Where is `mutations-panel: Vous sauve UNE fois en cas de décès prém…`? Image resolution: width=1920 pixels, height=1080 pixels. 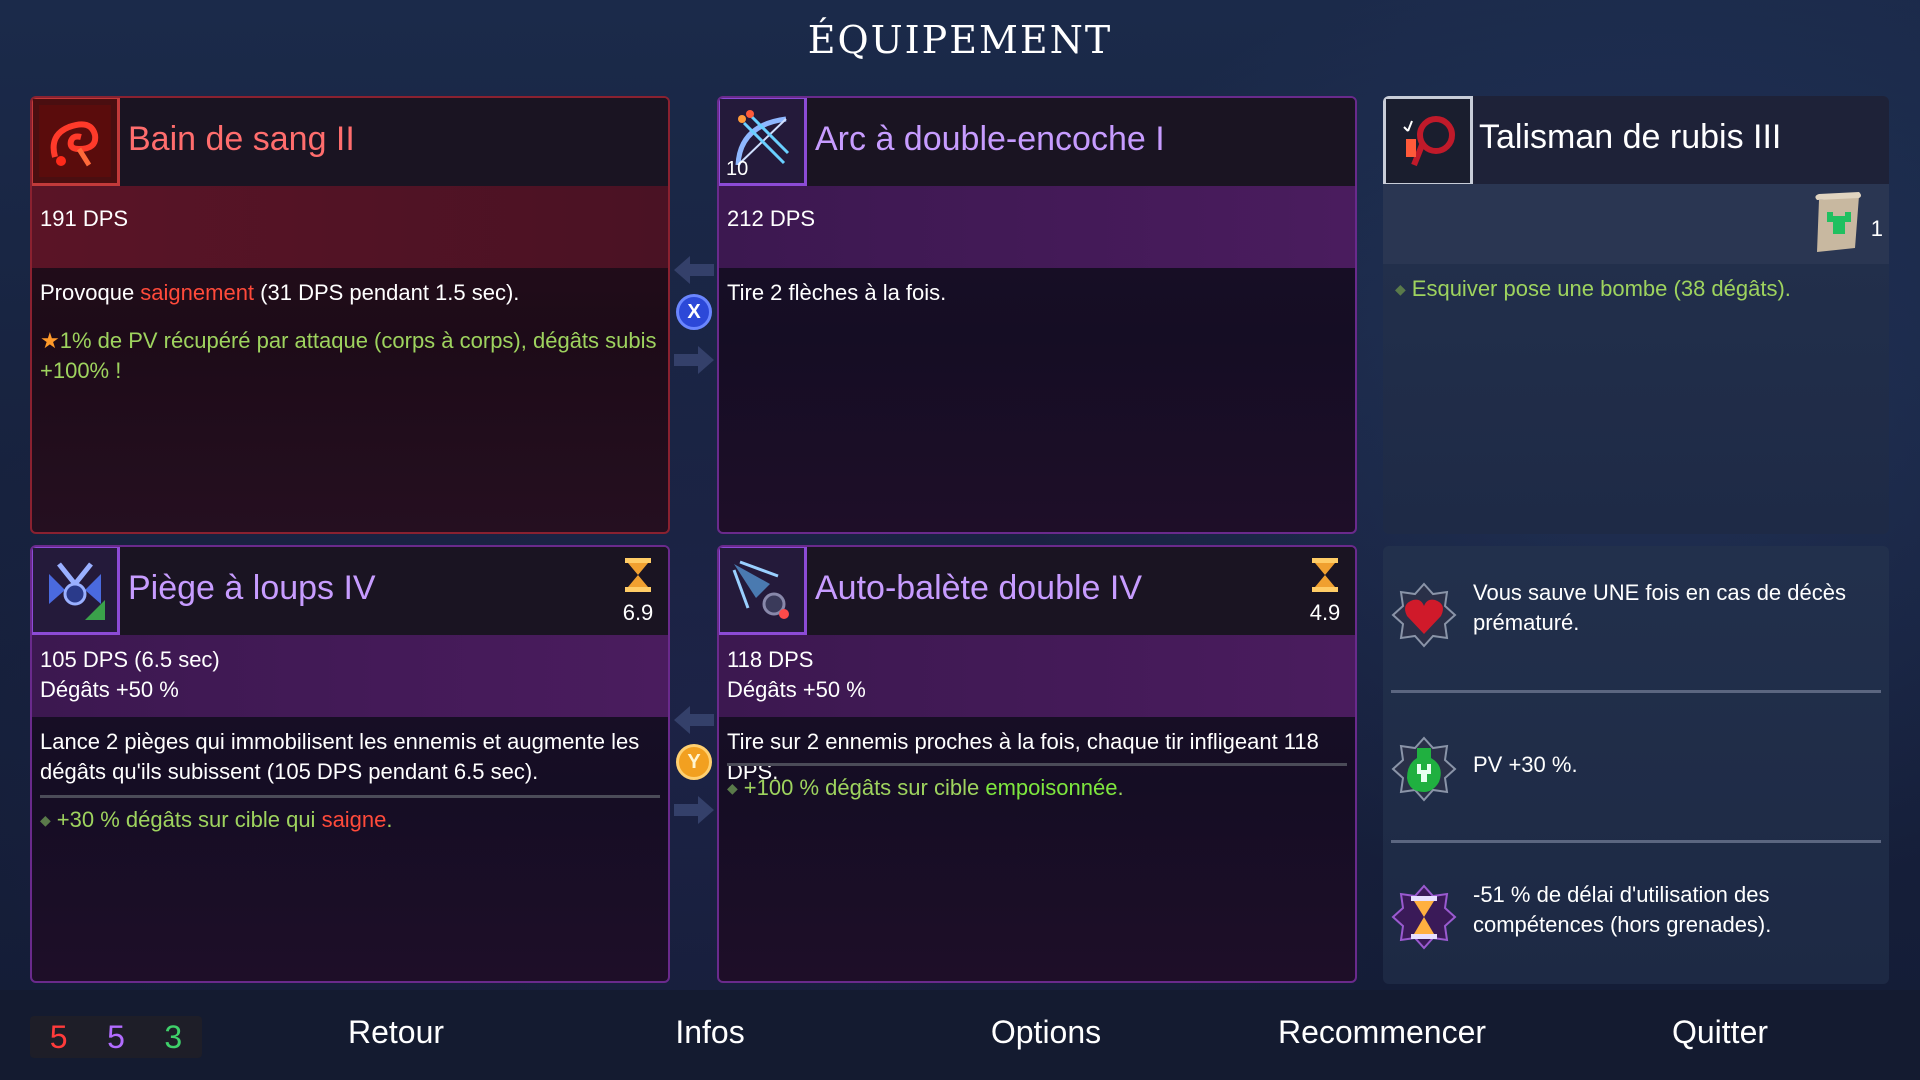 mutations-panel: Vous sauve UNE fois en cas de décès prém… is located at coordinates (1636, 765).